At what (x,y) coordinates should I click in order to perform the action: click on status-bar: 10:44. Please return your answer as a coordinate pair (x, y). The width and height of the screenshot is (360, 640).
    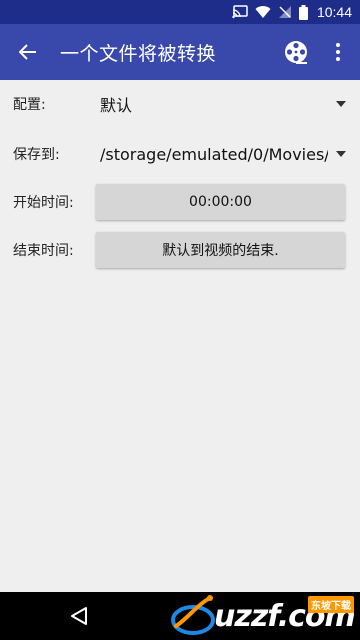
    Looking at the image, I should click on (180, 12).